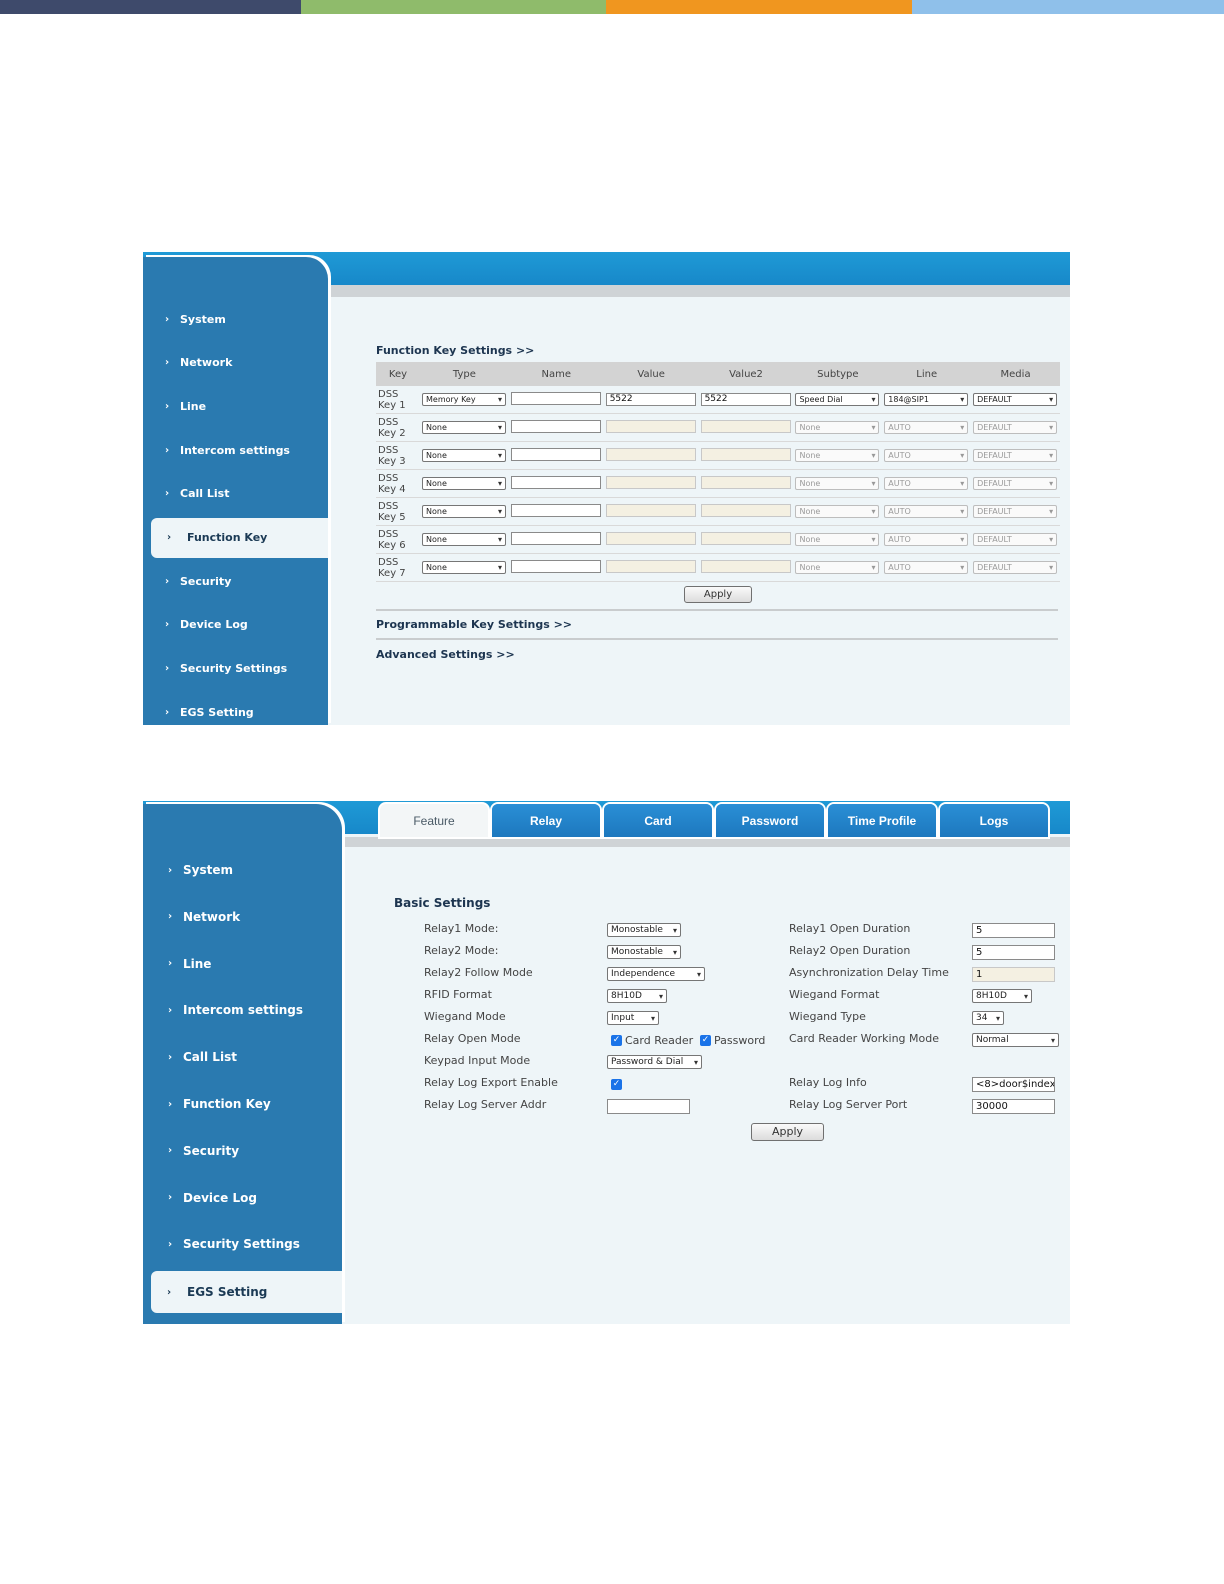 Image resolution: width=1224 pixels, height=1584 pixels. I want to click on value2-input: 5522, so click(745, 399).